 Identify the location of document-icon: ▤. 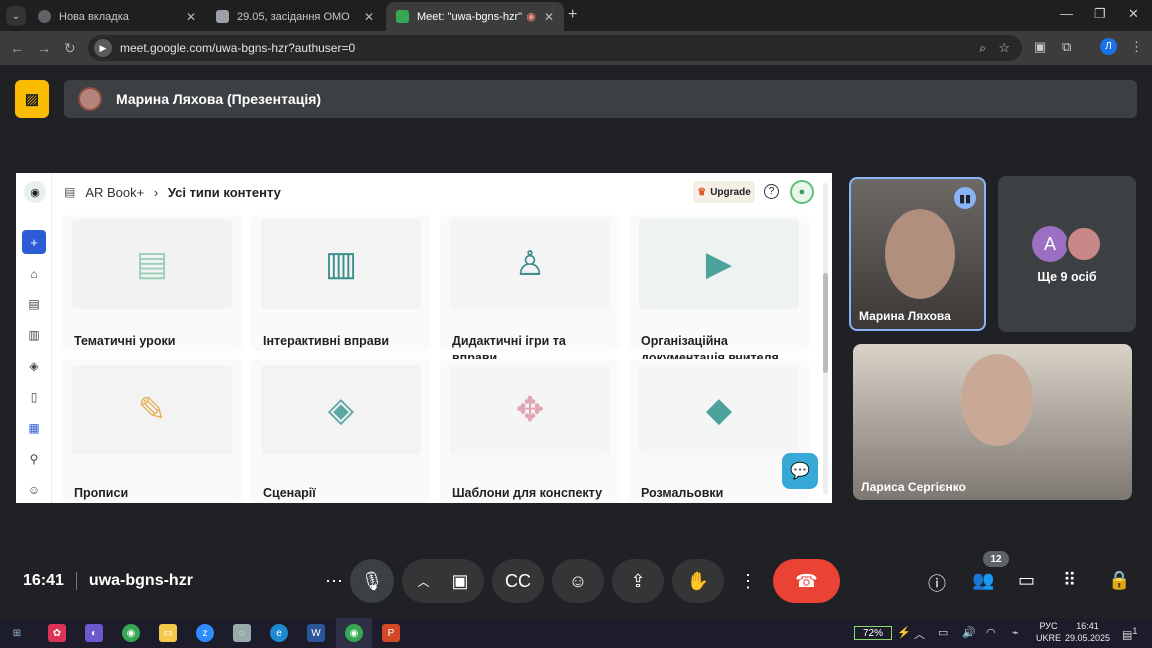
(152, 264).